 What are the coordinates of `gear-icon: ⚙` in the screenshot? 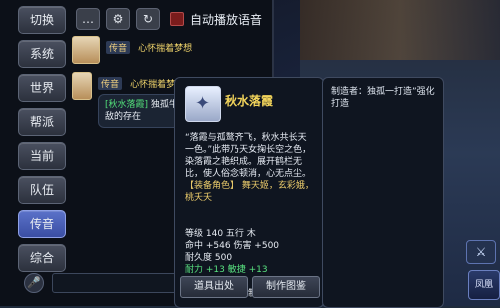 It's located at (118, 19).